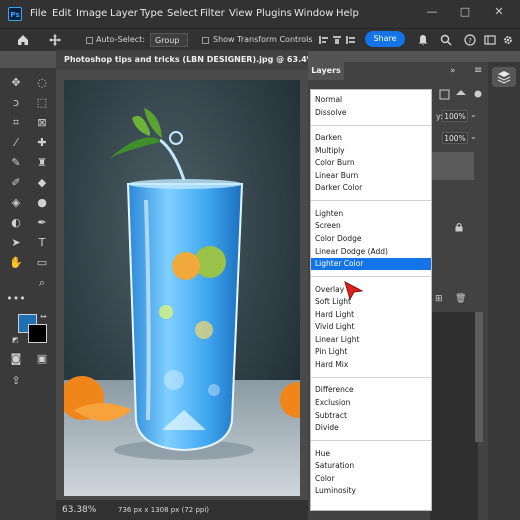 Image resolution: width=520 pixels, height=520 pixels. What do you see at coordinates (371, 252) in the screenshot?
I see `blend-mode-option: Linear Dodge (Add)` at bounding box center [371, 252].